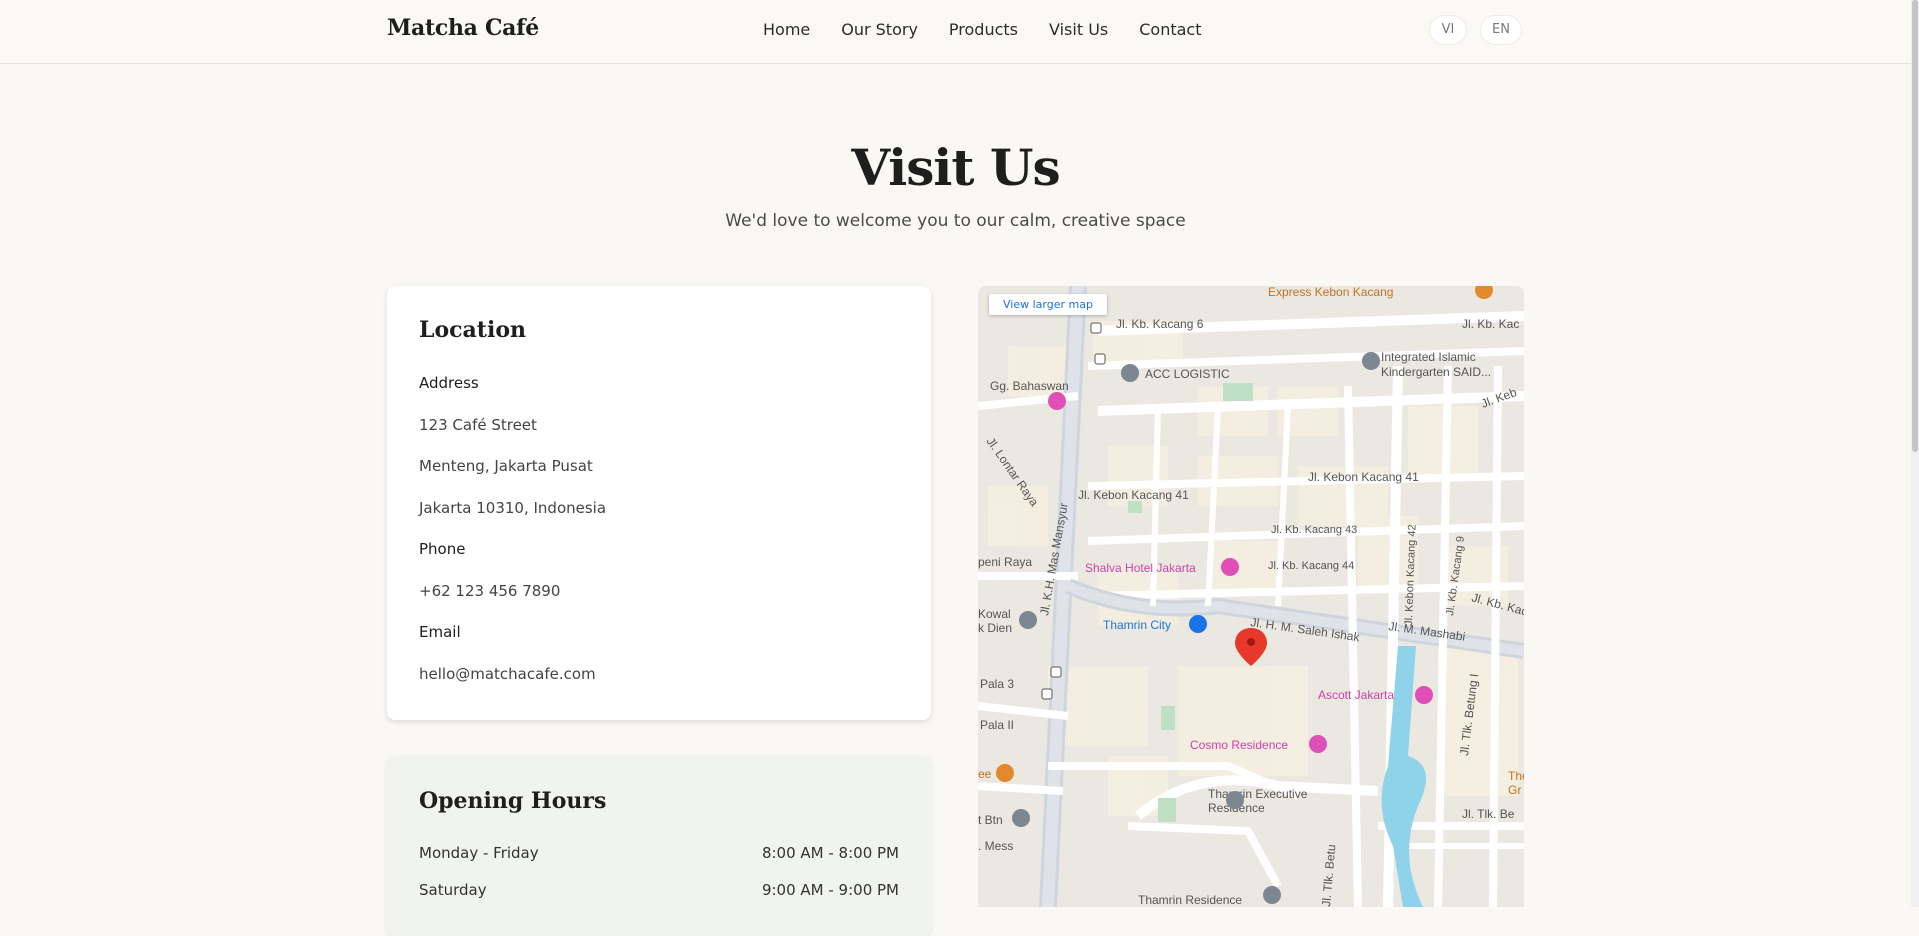 This screenshot has height=936, width=1919. Describe the element at coordinates (1490, 324) in the screenshot. I see `map-label: Jl. Kb. Kac` at that location.